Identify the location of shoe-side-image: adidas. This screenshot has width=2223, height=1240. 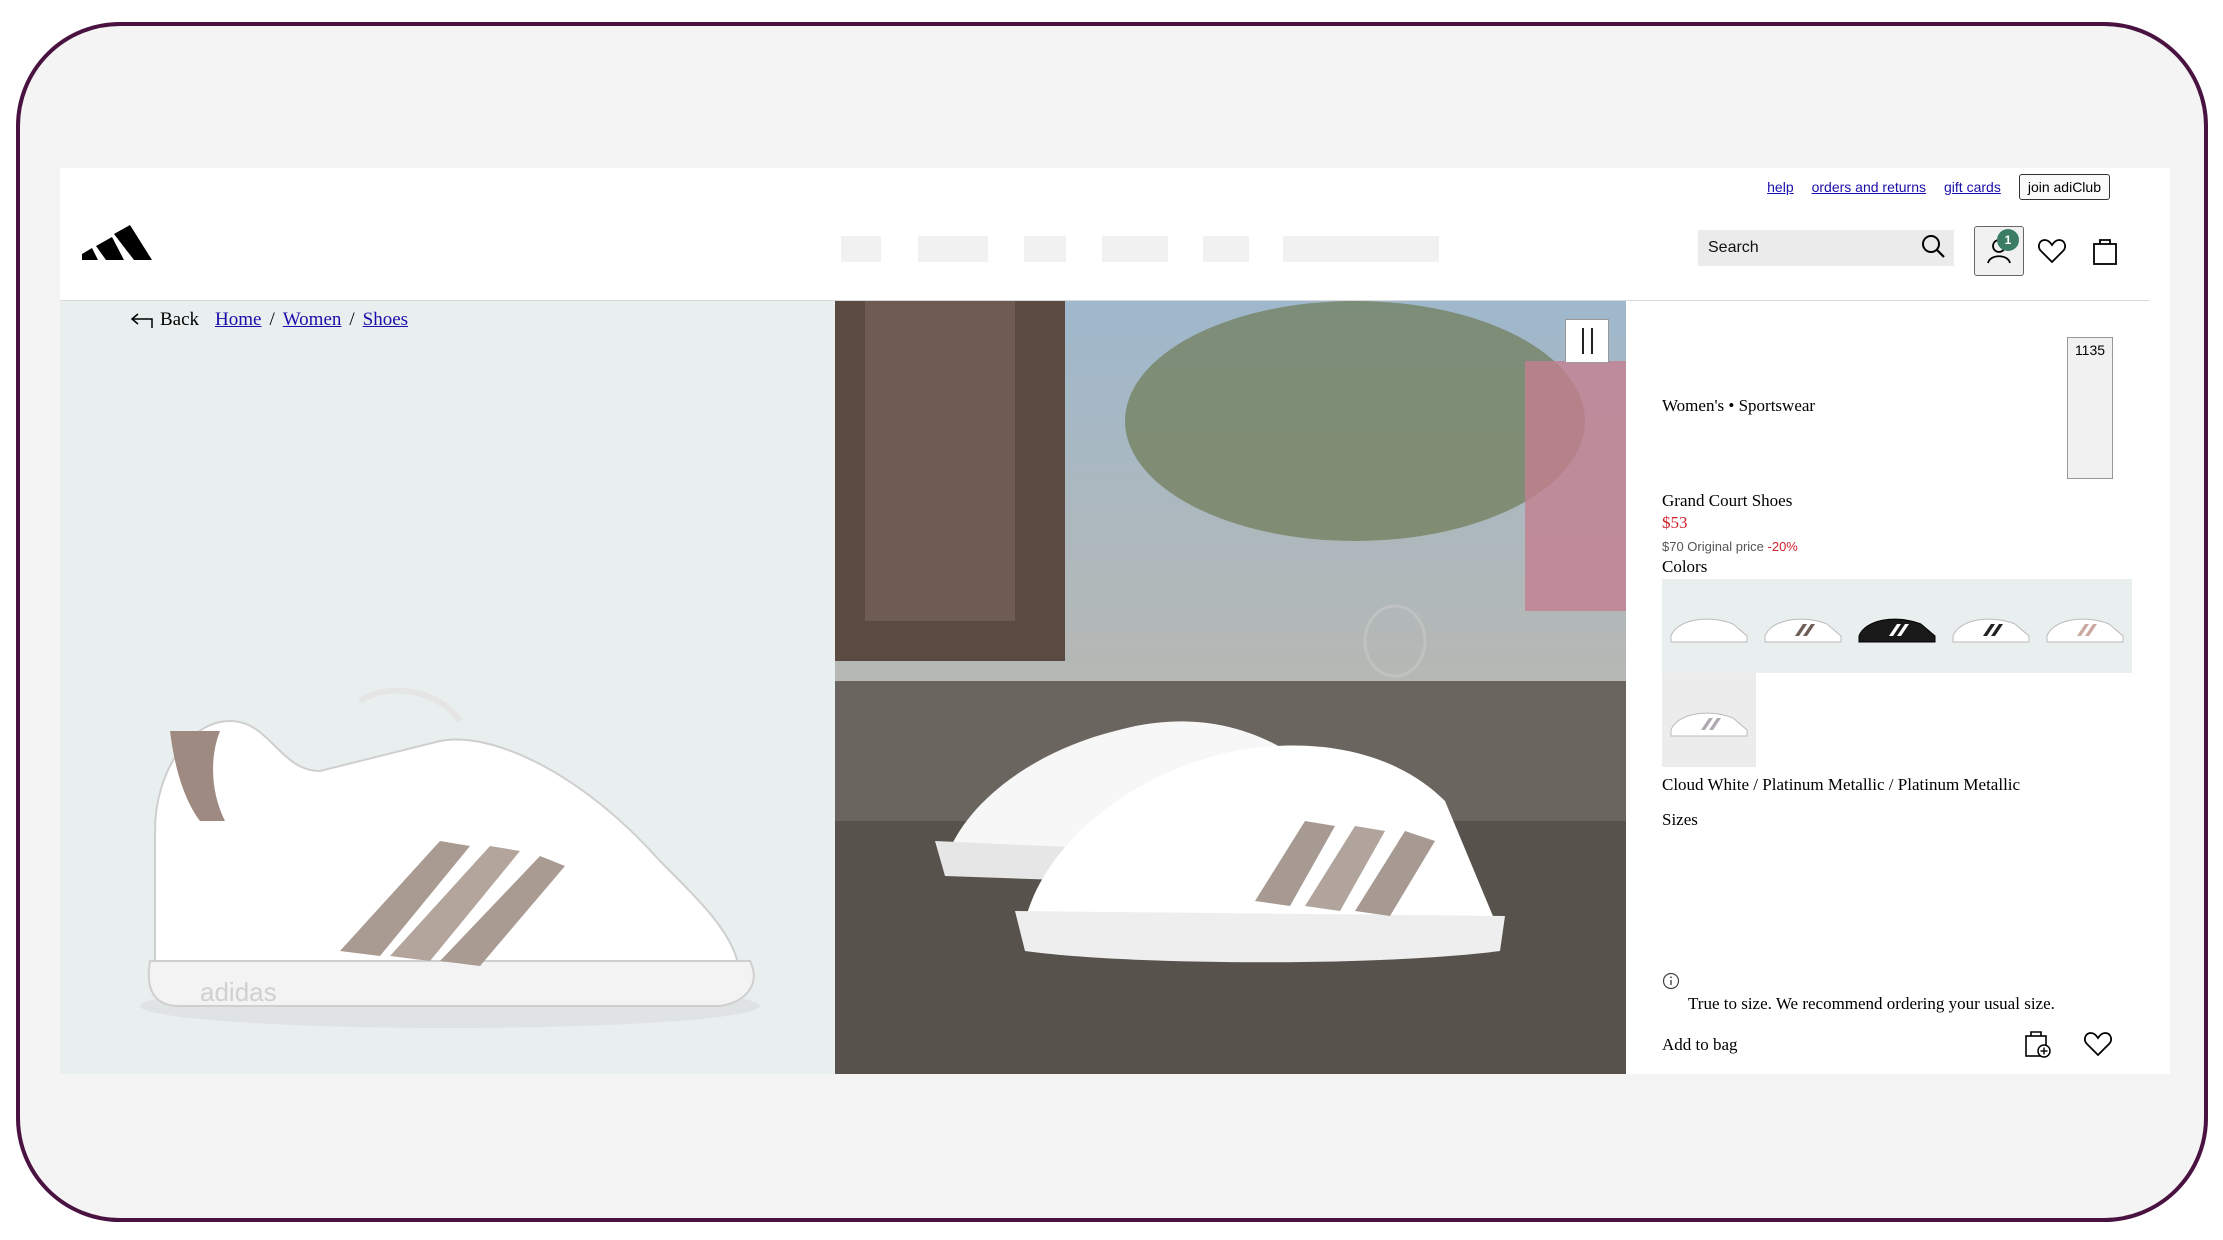
(450, 857).